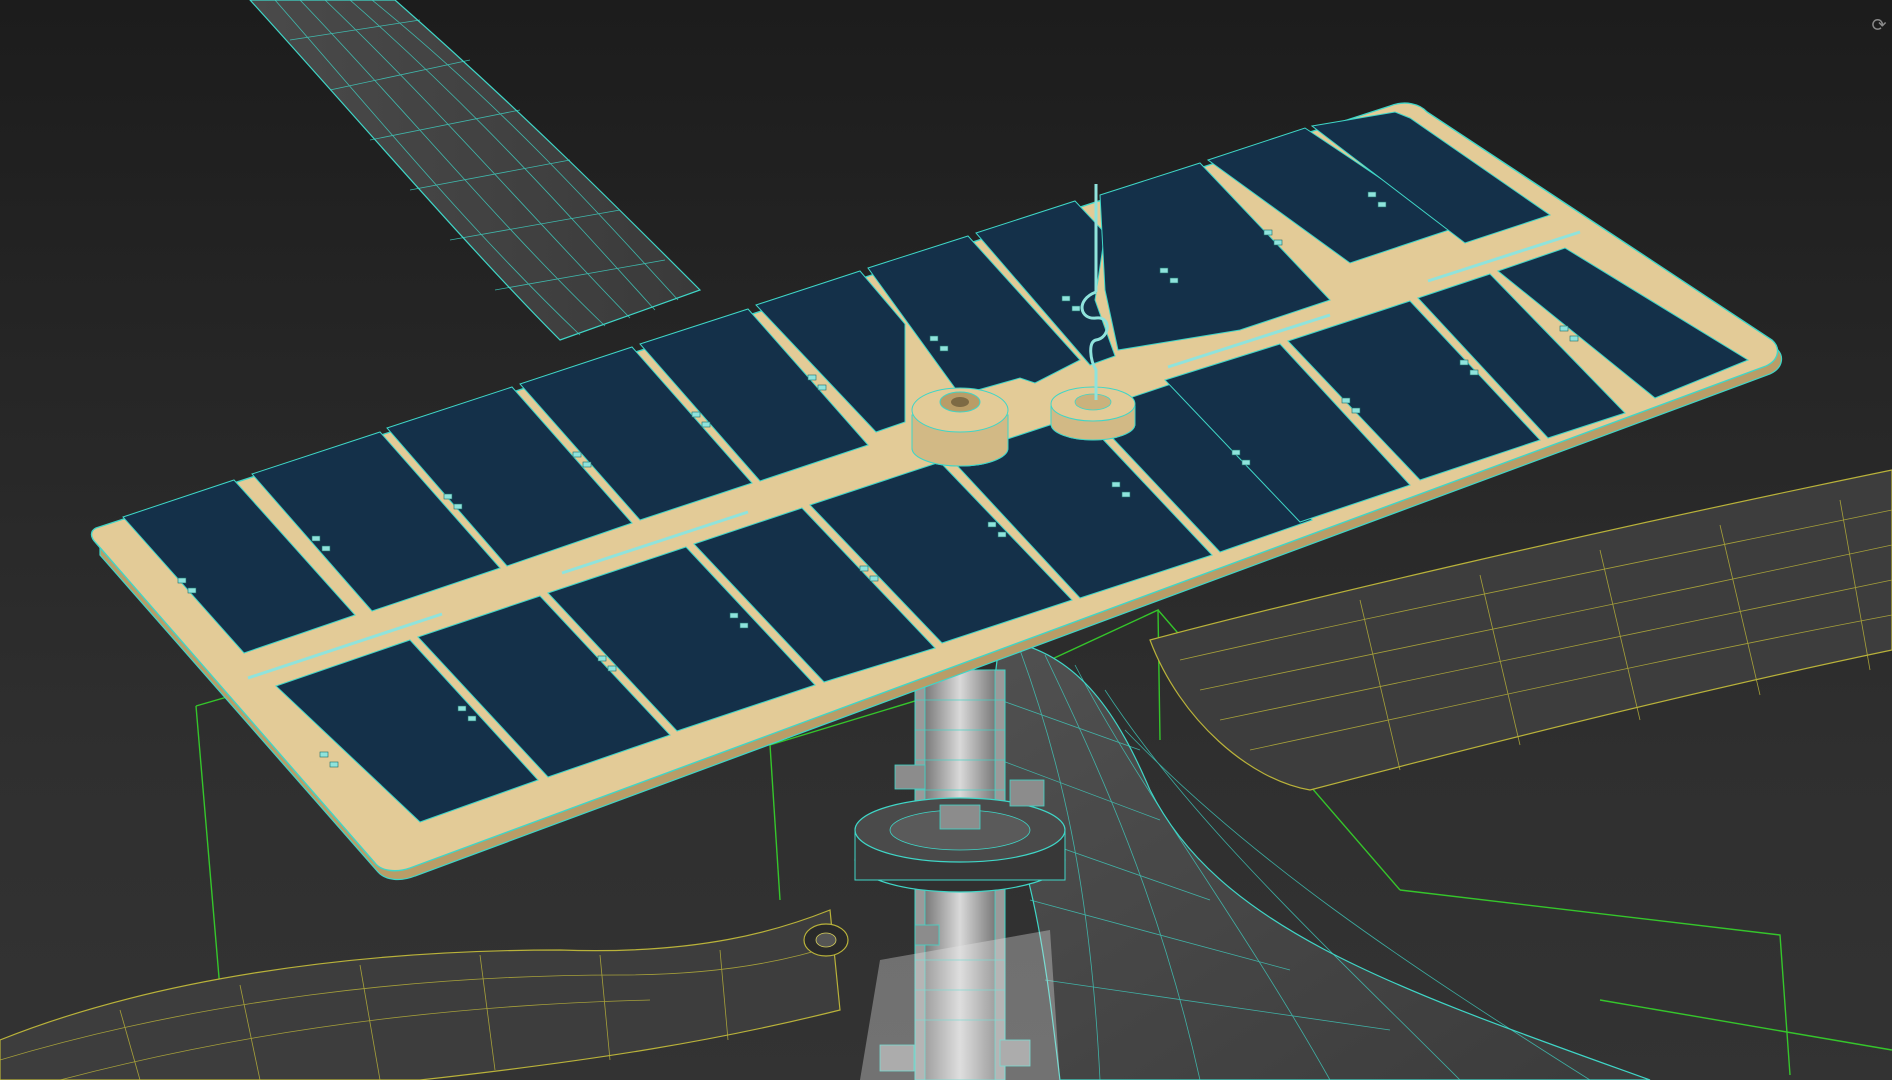 Image resolution: width=1892 pixels, height=1080 pixels. I want to click on dome-sensor-right, so click(1093, 413).